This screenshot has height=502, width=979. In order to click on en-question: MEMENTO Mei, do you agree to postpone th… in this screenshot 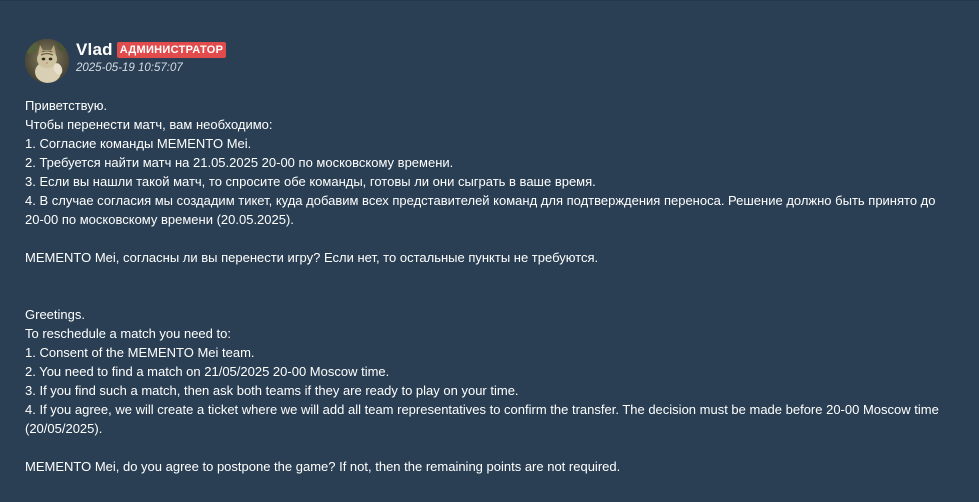, I will do `click(323, 466)`.